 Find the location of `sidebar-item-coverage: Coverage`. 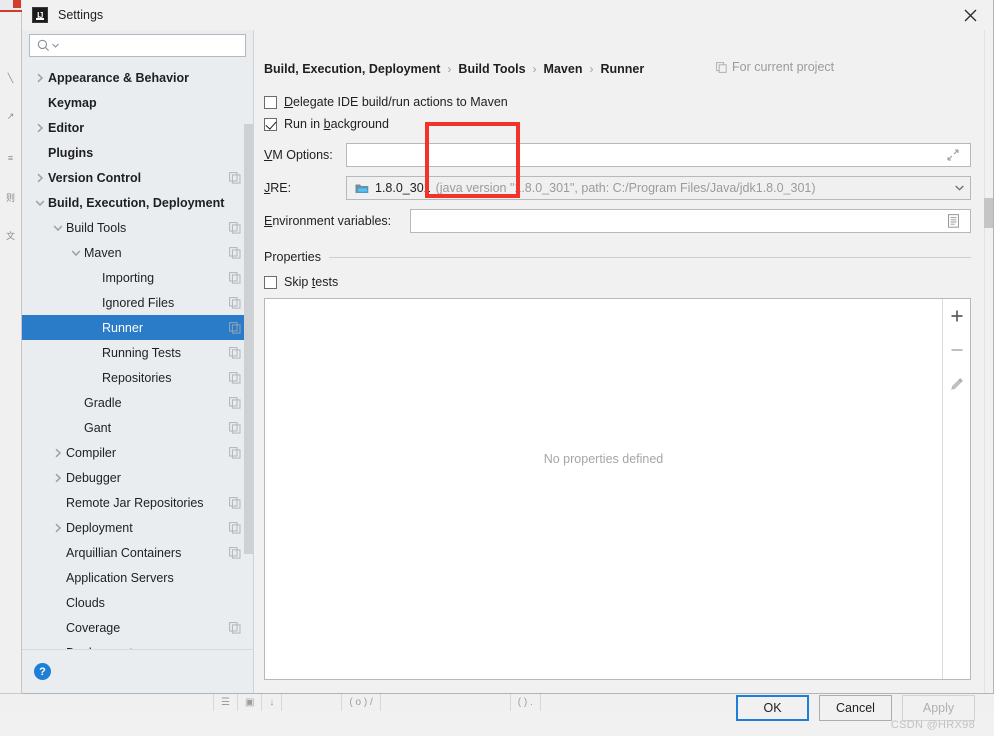

sidebar-item-coverage: Coverage is located at coordinates (137, 627).